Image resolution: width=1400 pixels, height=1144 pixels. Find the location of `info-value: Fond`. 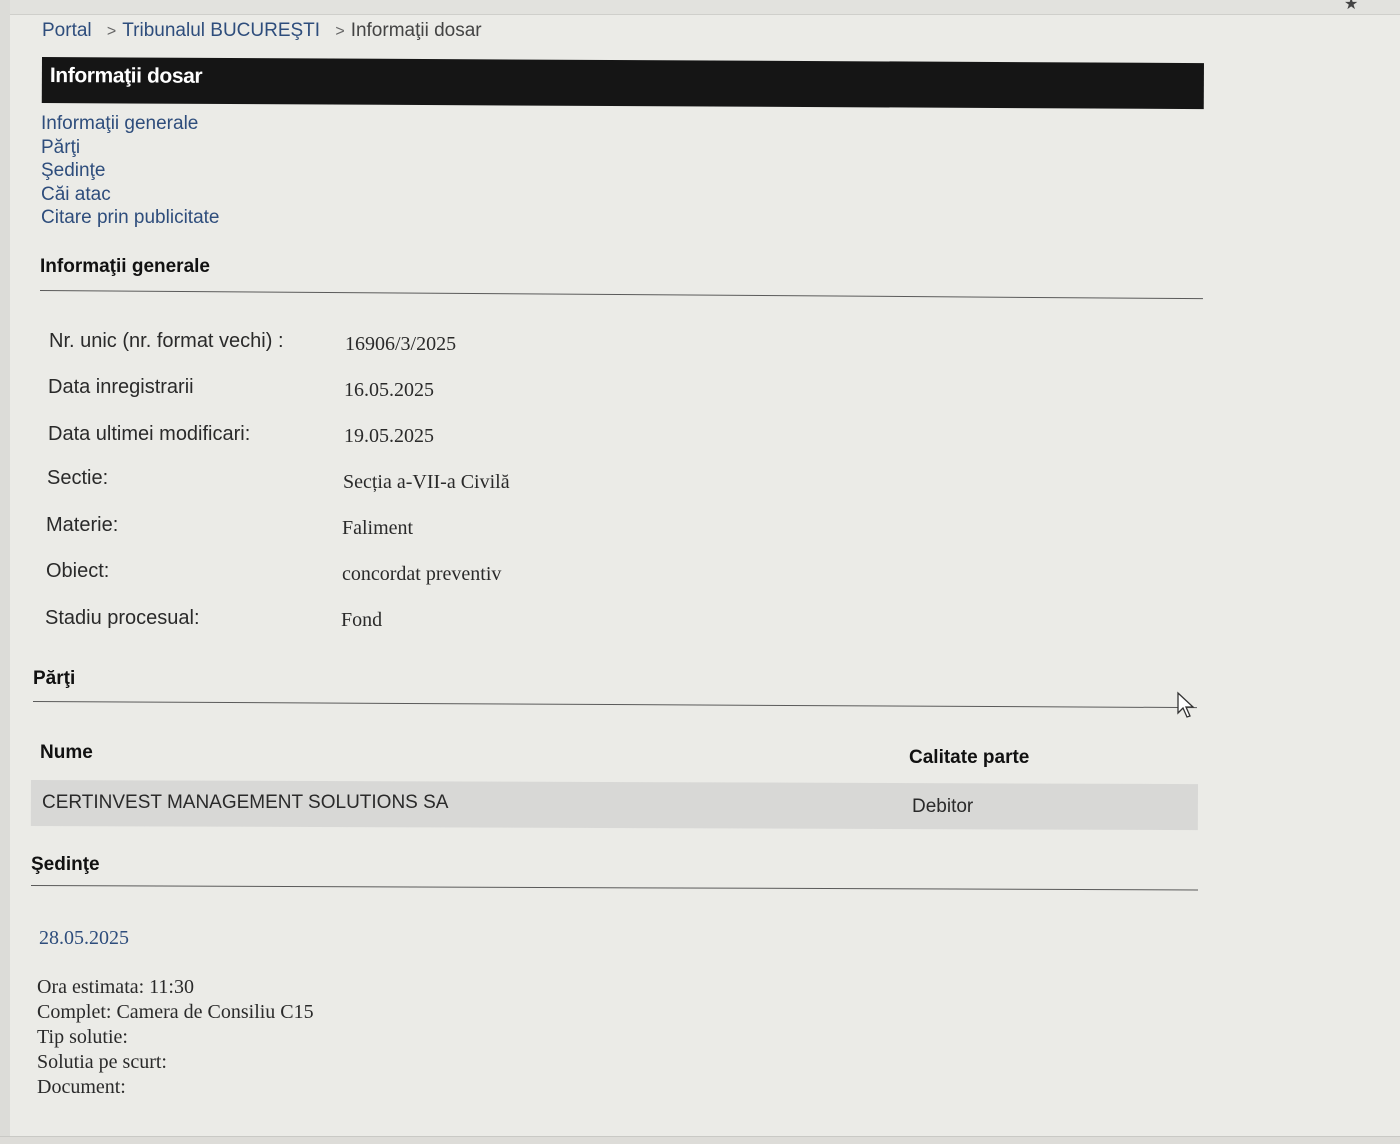

info-value: Fond is located at coordinates (362, 620).